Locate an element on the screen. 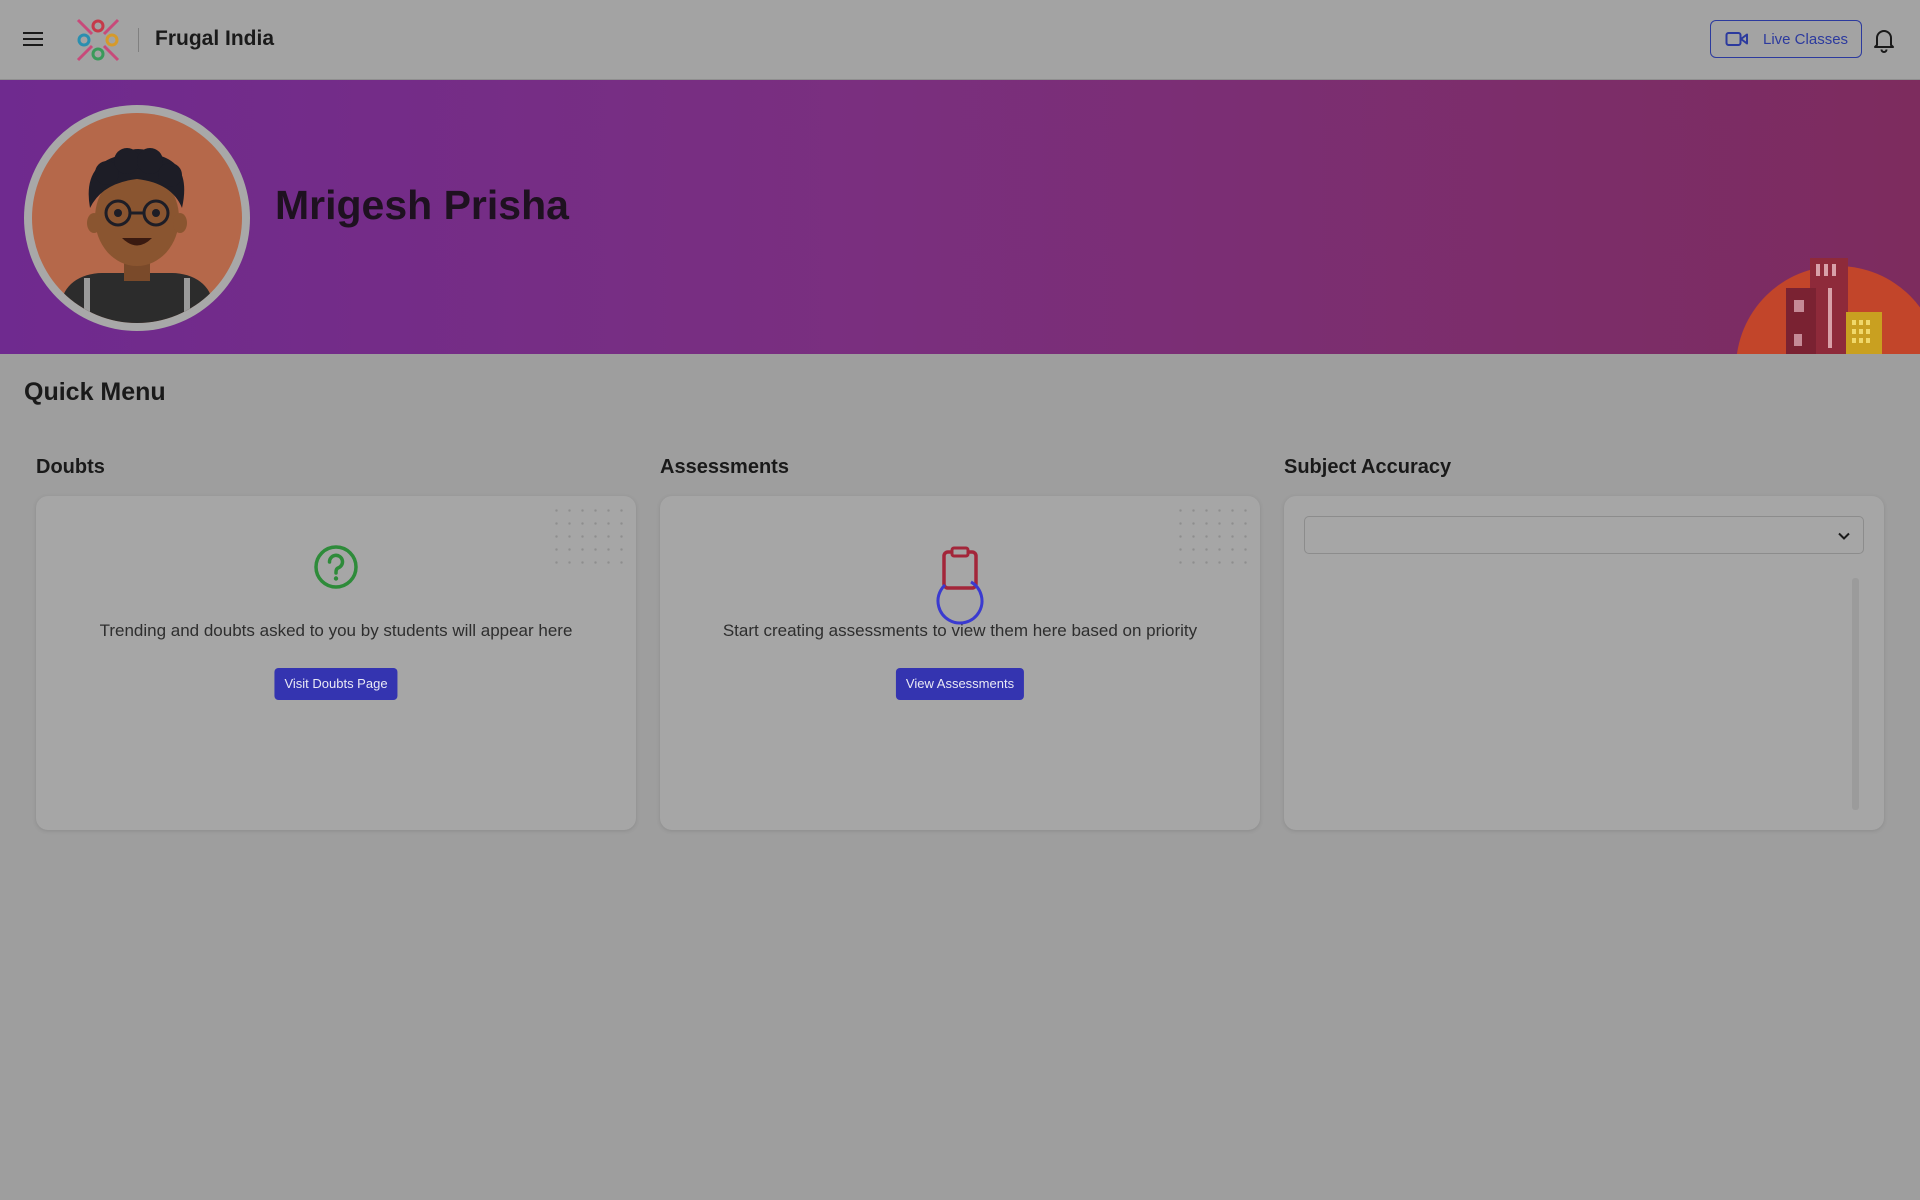  quick-menu-title: Quick Menu is located at coordinates (95, 392).